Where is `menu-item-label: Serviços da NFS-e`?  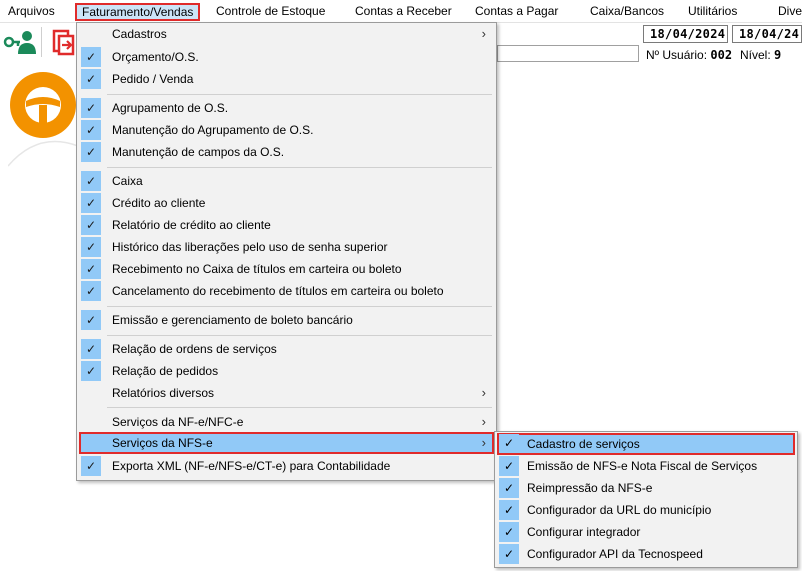 menu-item-label: Serviços da NFS-e is located at coordinates (162, 443).